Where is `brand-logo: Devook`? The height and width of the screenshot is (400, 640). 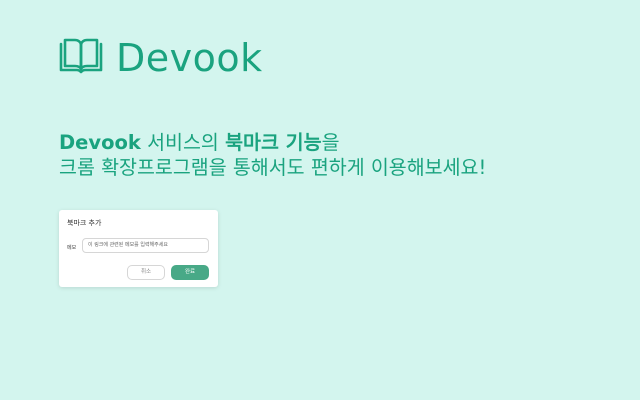 brand-logo: Devook is located at coordinates (160, 58).